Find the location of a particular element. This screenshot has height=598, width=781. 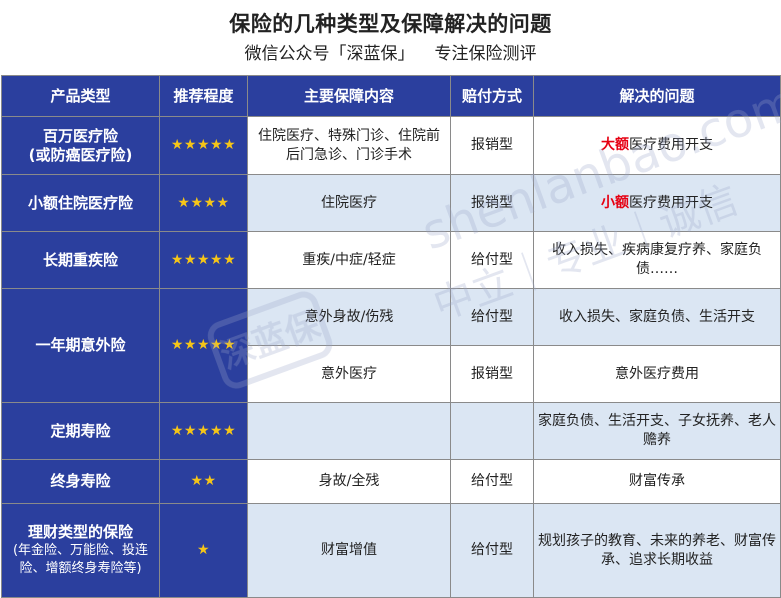

rating-stars: ★★ is located at coordinates (203, 481).